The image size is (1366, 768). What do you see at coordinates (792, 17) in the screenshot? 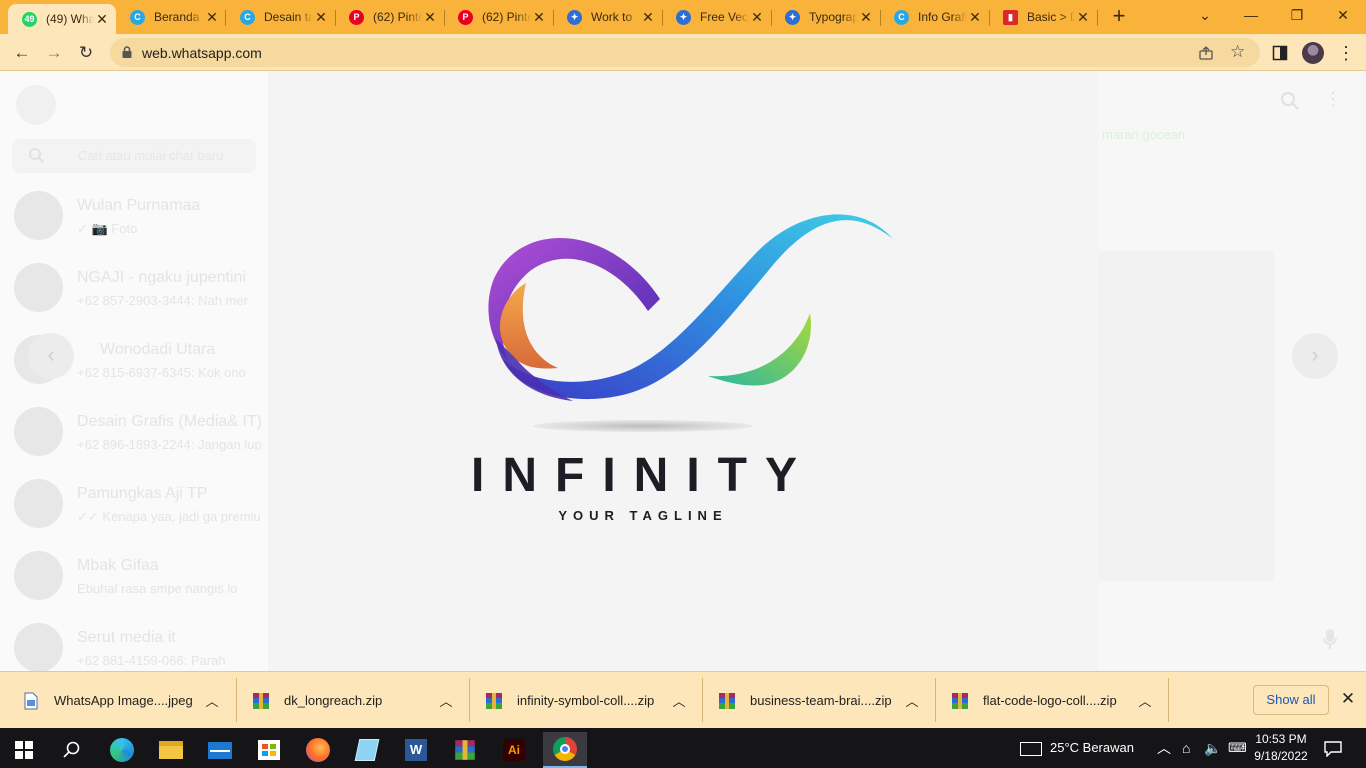
I see `freepik-icon: ✦` at bounding box center [792, 17].